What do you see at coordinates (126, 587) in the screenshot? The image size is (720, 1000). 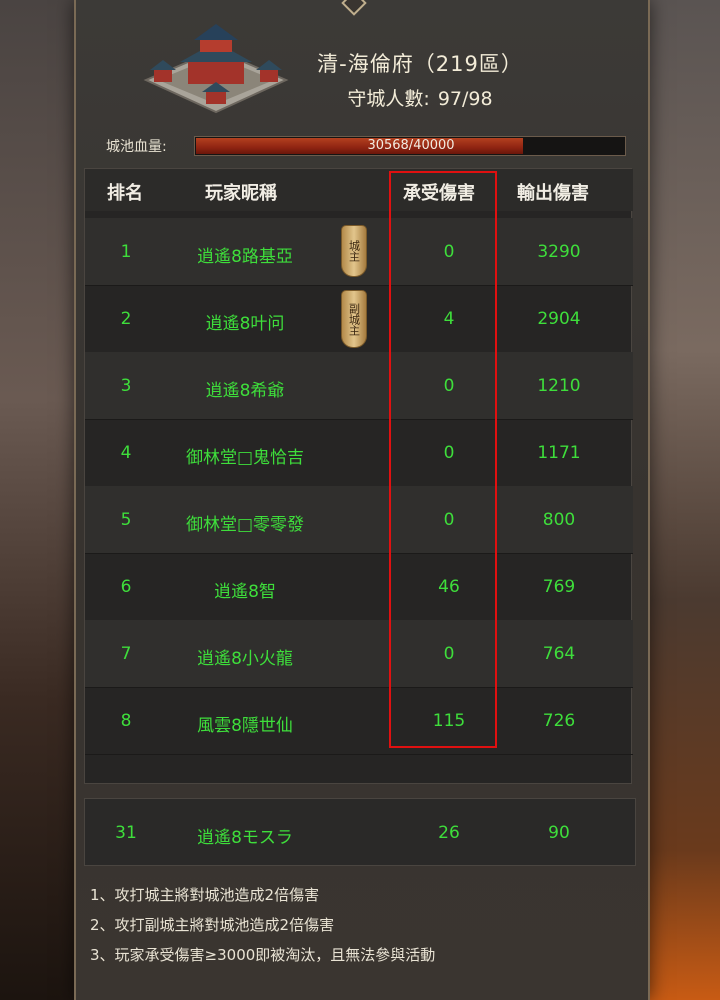 I see `rank-cell: 6` at bounding box center [126, 587].